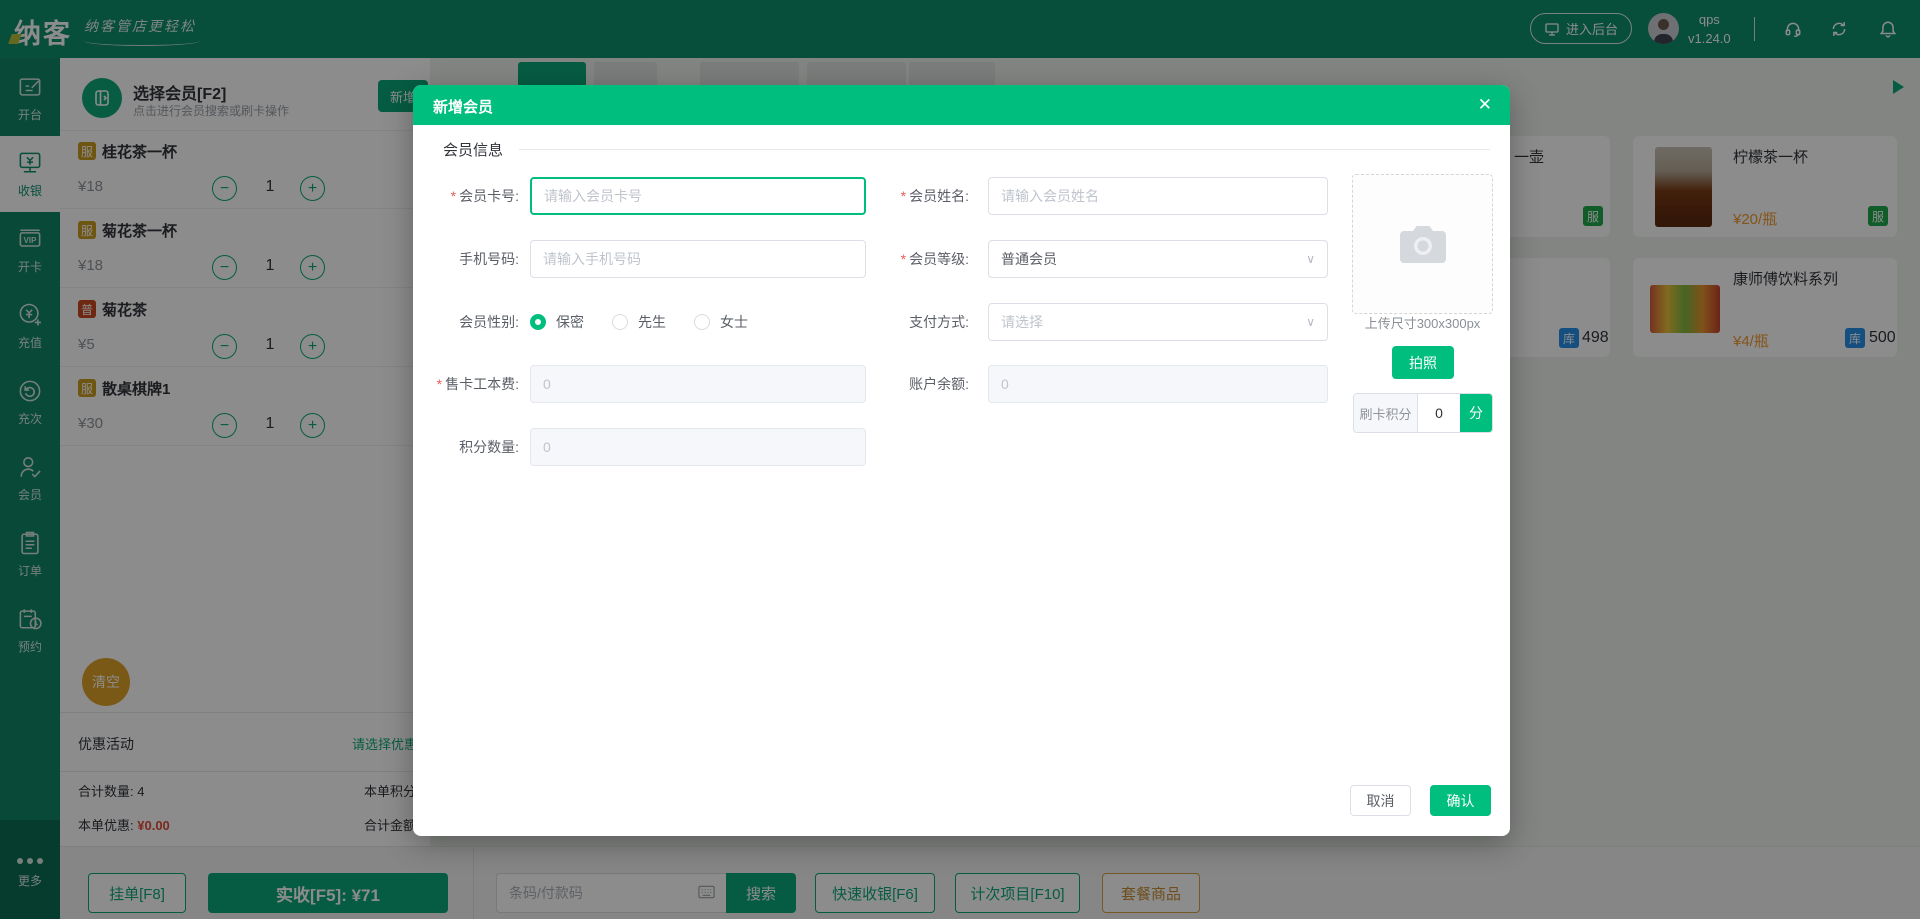  Describe the element at coordinates (484, 196) in the screenshot. I see `field-label-card-no: * 会员卡号:` at that location.